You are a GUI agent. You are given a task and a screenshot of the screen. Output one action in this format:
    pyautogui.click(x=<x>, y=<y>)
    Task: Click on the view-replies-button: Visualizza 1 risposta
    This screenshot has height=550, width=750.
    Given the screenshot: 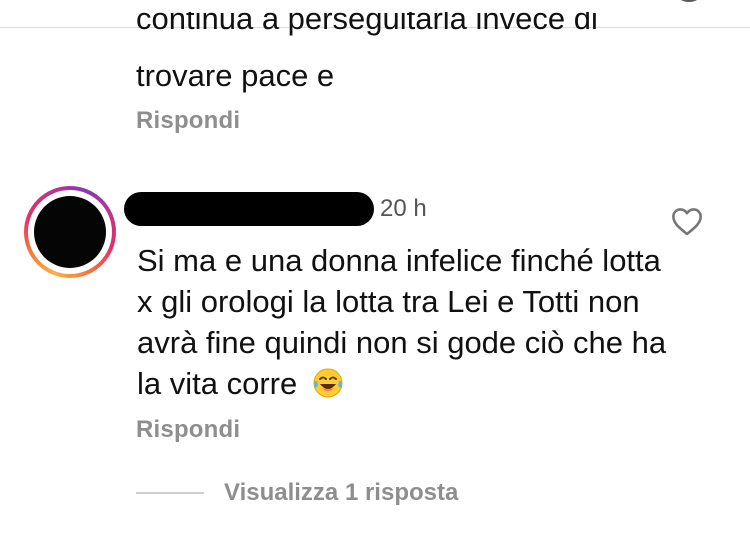 What is the action you would take?
    pyautogui.click(x=297, y=493)
    